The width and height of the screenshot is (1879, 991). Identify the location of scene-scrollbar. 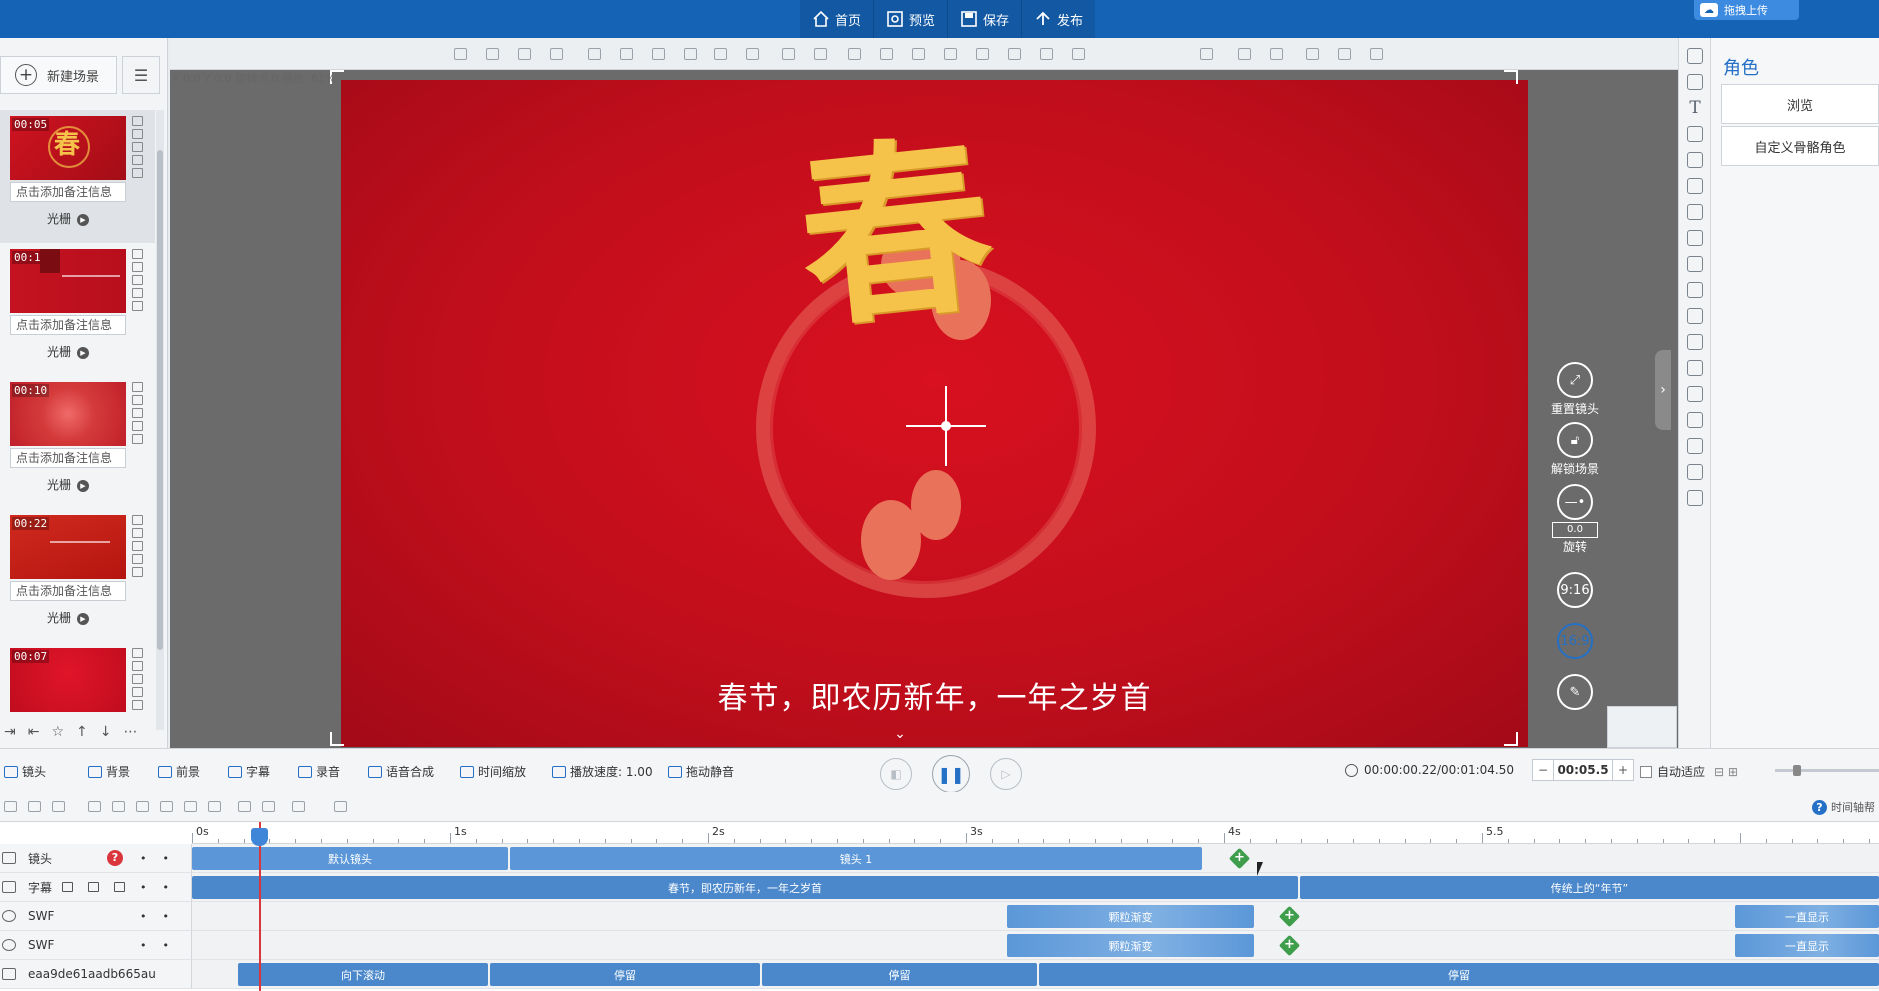
(160, 420).